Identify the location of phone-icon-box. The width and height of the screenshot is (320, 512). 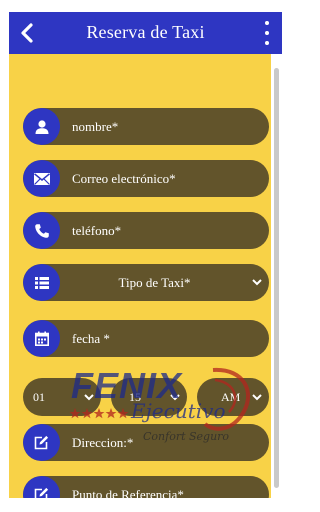
(41, 230).